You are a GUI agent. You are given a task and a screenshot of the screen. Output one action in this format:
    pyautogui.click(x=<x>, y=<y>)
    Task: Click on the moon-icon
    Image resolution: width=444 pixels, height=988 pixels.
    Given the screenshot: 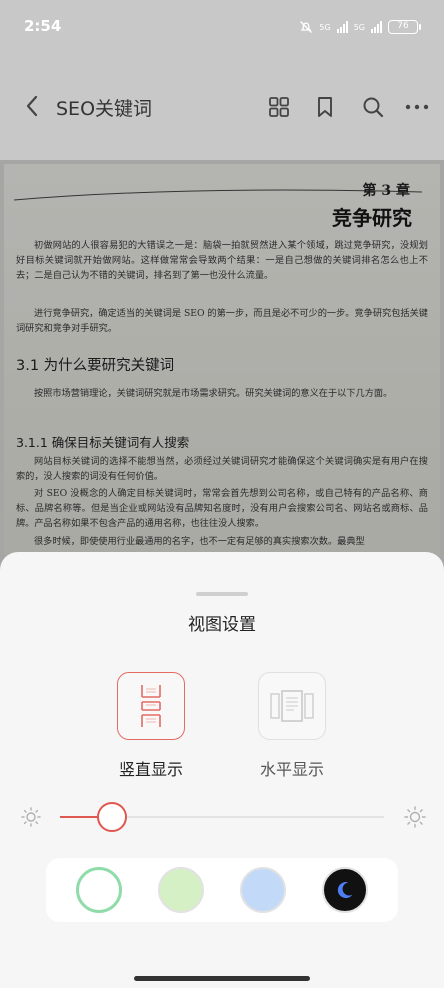 What is the action you would take?
    pyautogui.click(x=345, y=890)
    